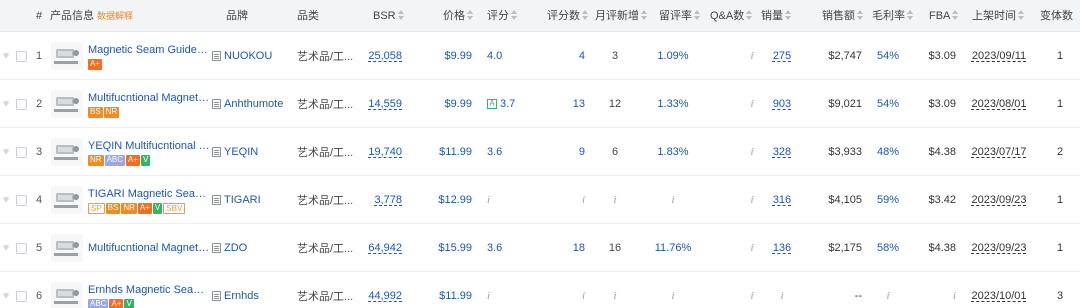 This screenshot has height=308, width=1080. I want to click on sales-link: 328, so click(782, 152).